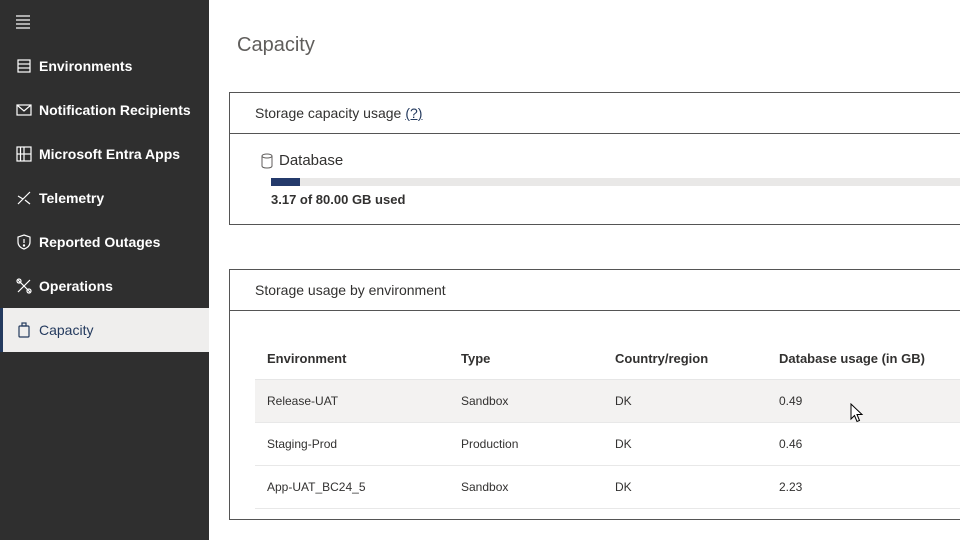  Describe the element at coordinates (615, 182) in the screenshot. I see `storage-progress-bar` at that location.